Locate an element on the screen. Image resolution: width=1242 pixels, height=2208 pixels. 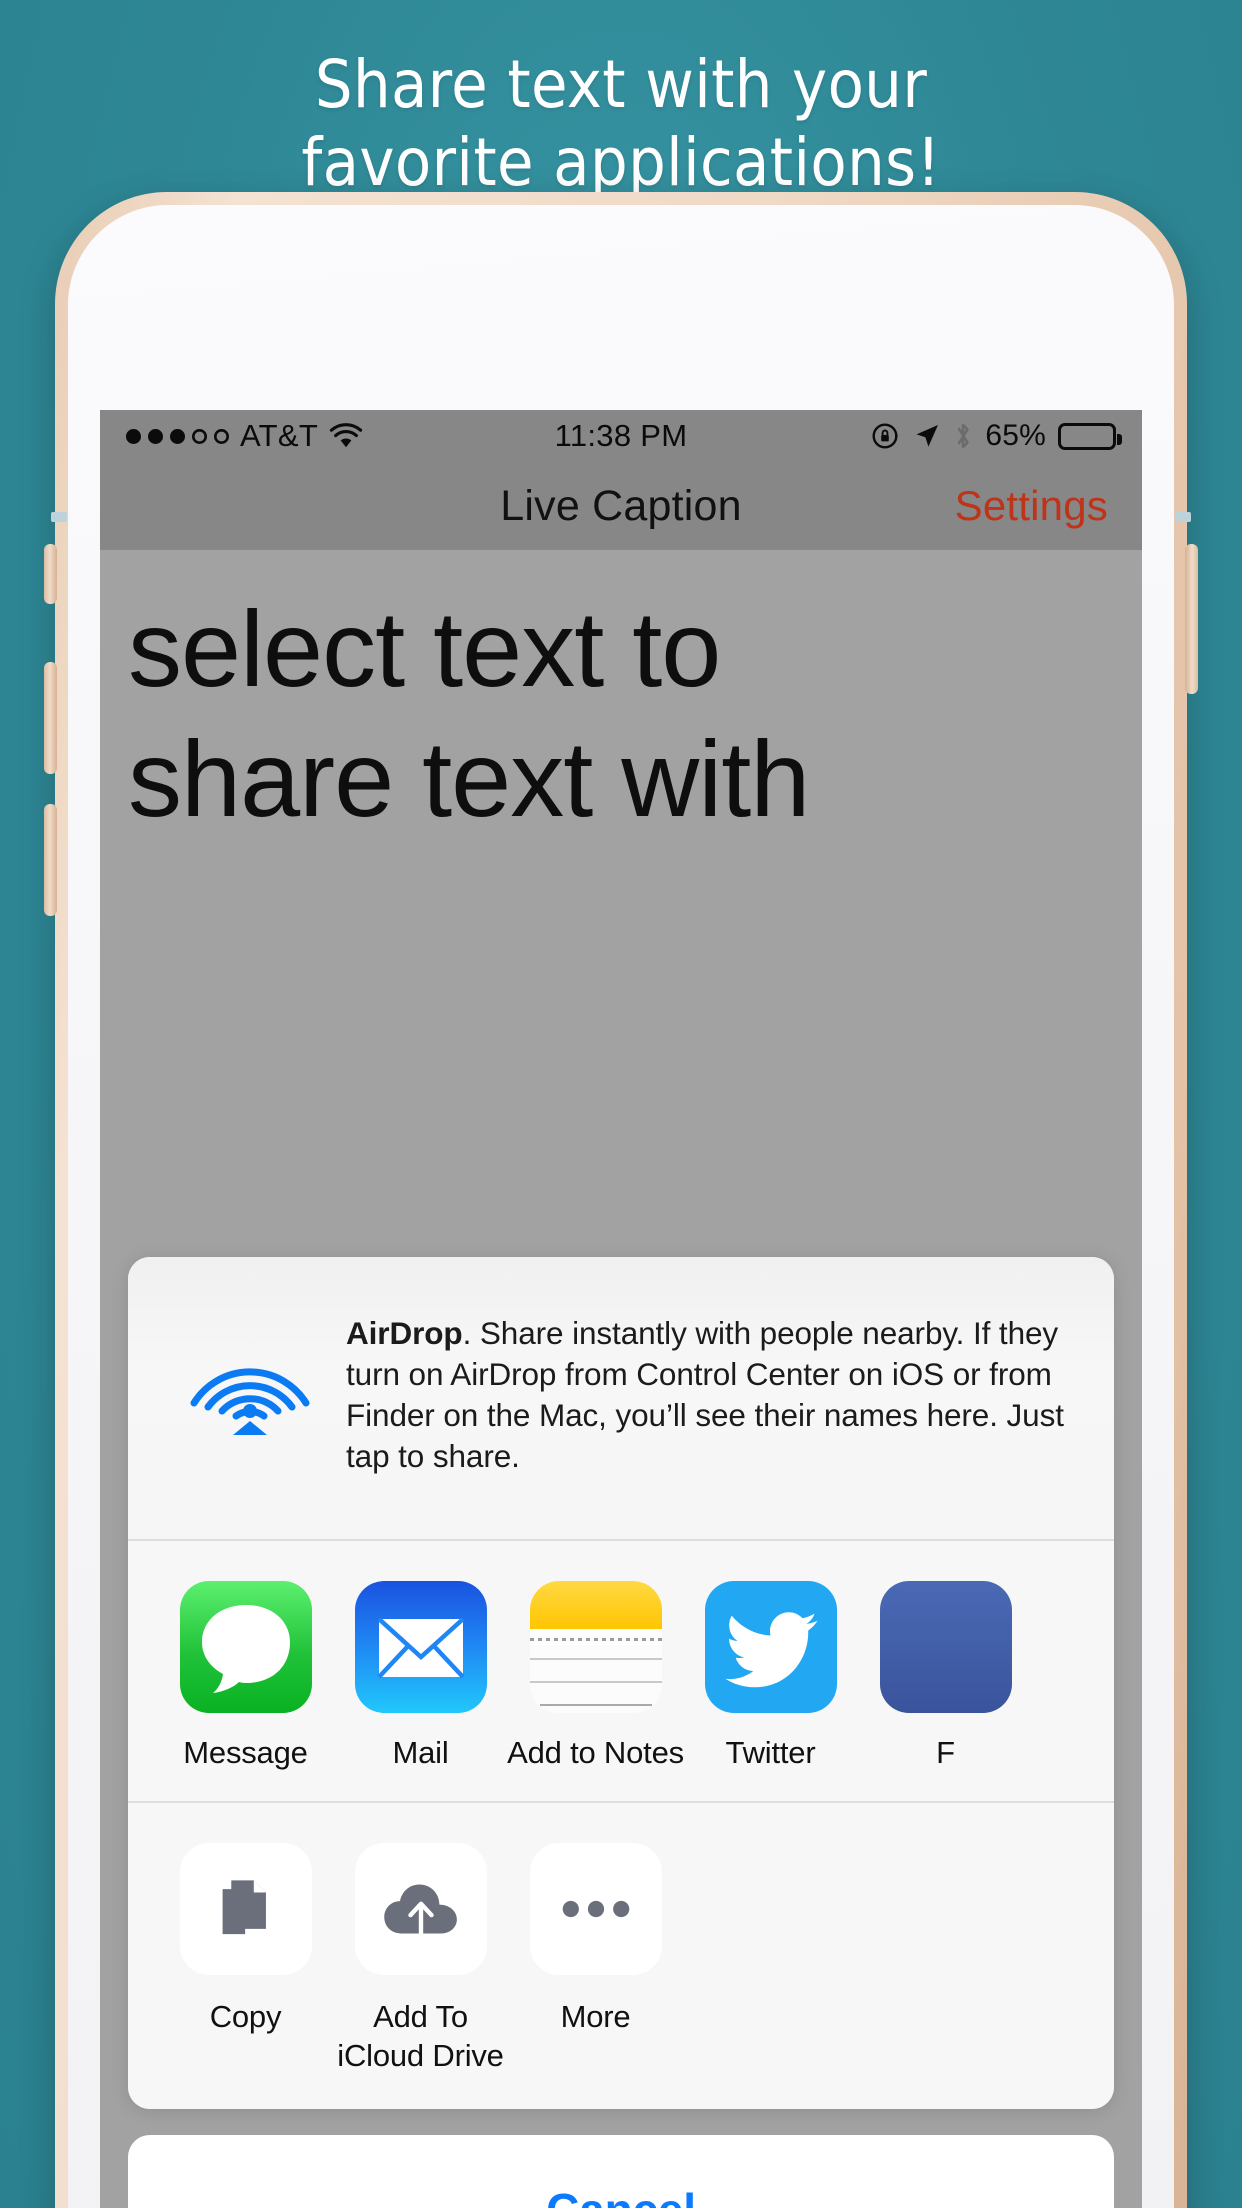
share-target-twitter: Twitter is located at coordinates (770, 1676).